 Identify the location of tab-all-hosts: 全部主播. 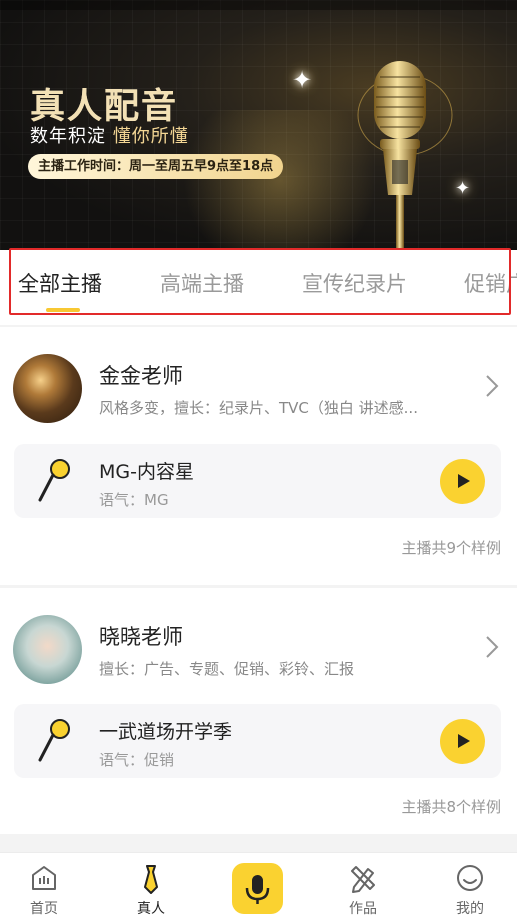
(60, 283).